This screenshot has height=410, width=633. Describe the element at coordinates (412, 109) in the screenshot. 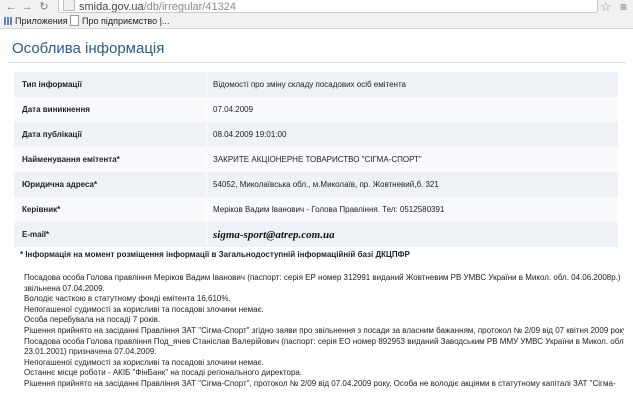

I see `row-value: 07.04.2009` at that location.